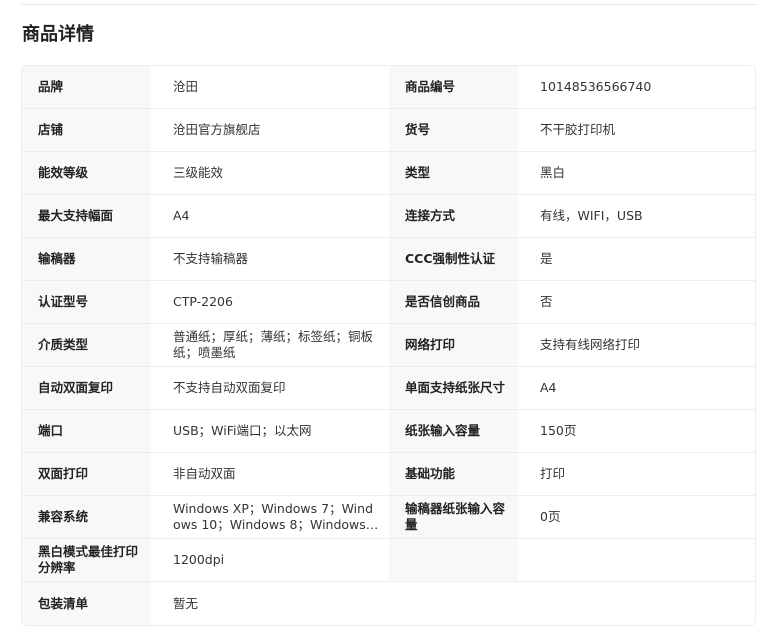  What do you see at coordinates (636, 302) in the screenshot?
I see `spec-value: 否` at bounding box center [636, 302].